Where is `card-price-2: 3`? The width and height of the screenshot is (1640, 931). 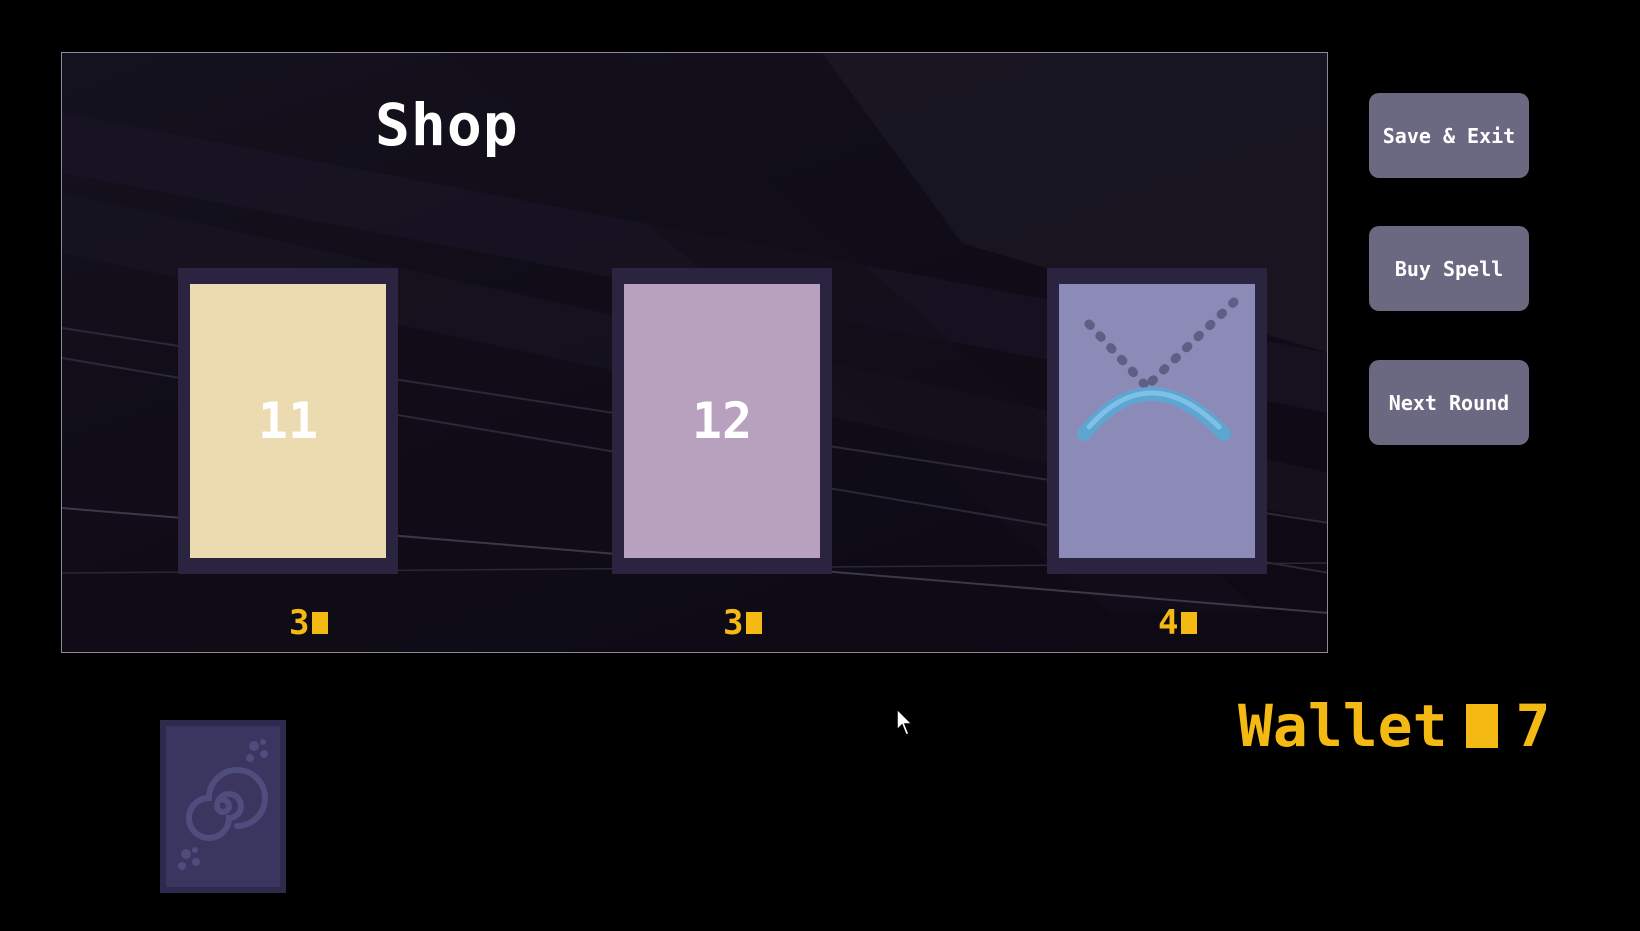 card-price-2: 3 is located at coordinates (743, 623).